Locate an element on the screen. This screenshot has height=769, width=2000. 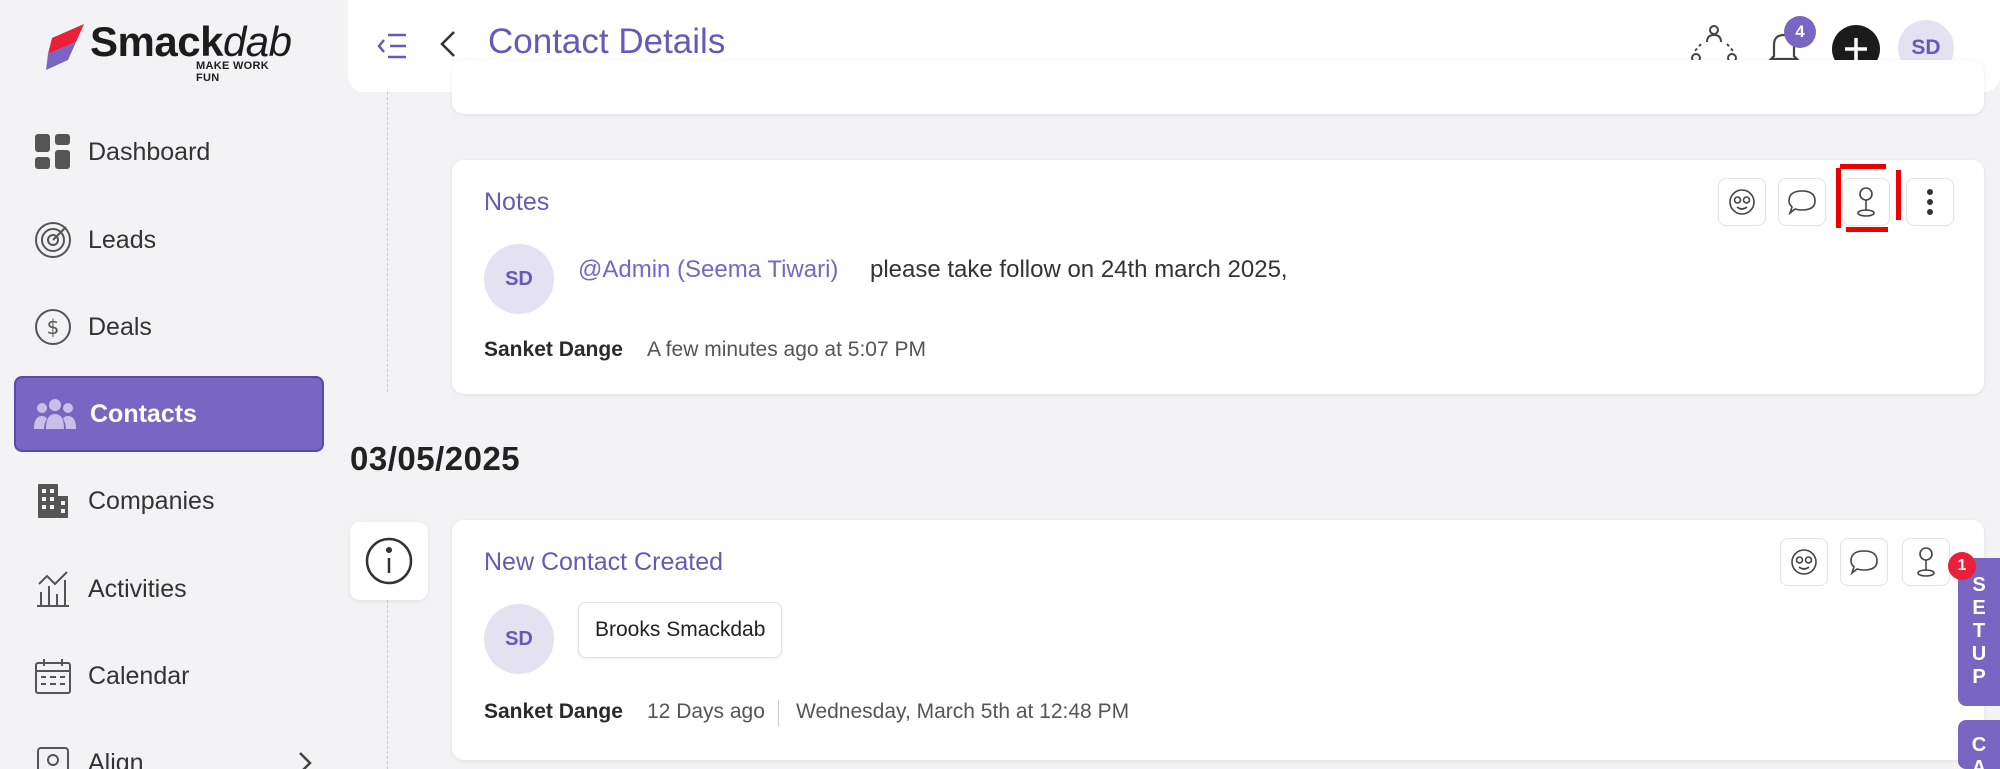
chevron-right-icon is located at coordinates (305, 760).